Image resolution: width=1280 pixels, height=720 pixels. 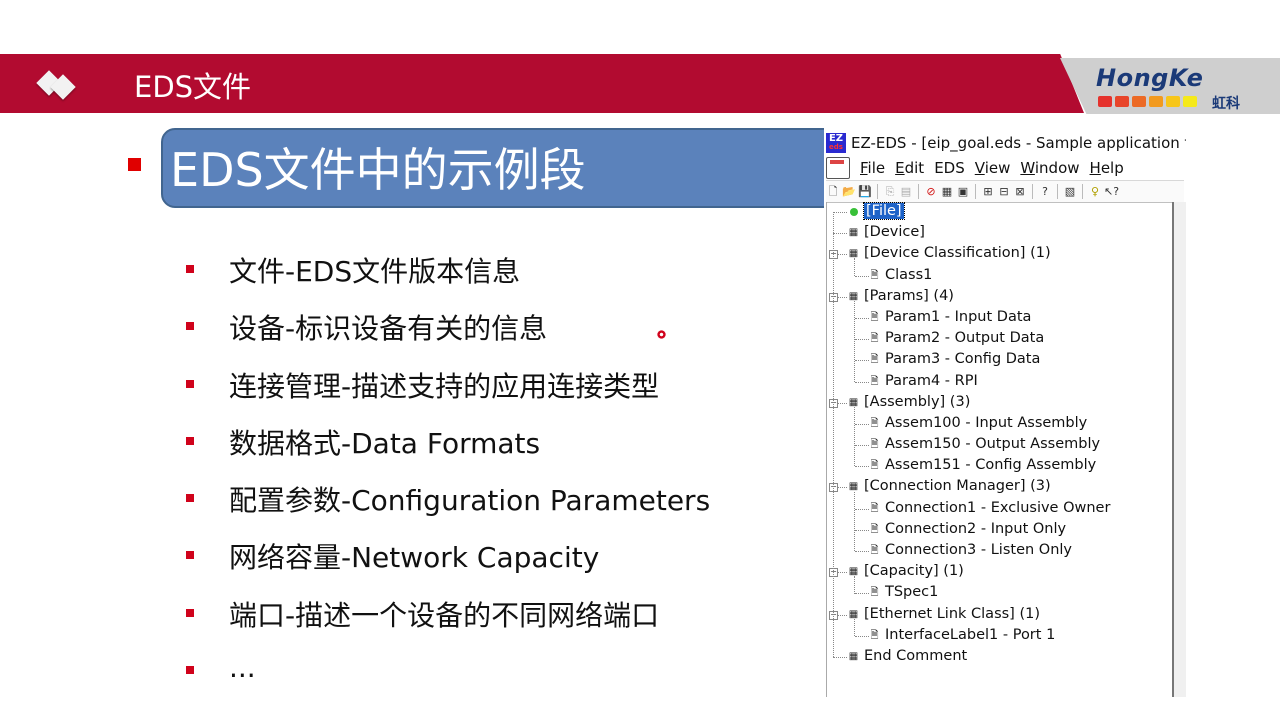 What do you see at coordinates (947, 192) in the screenshot?
I see `copy-item-icon: ▦` at bounding box center [947, 192].